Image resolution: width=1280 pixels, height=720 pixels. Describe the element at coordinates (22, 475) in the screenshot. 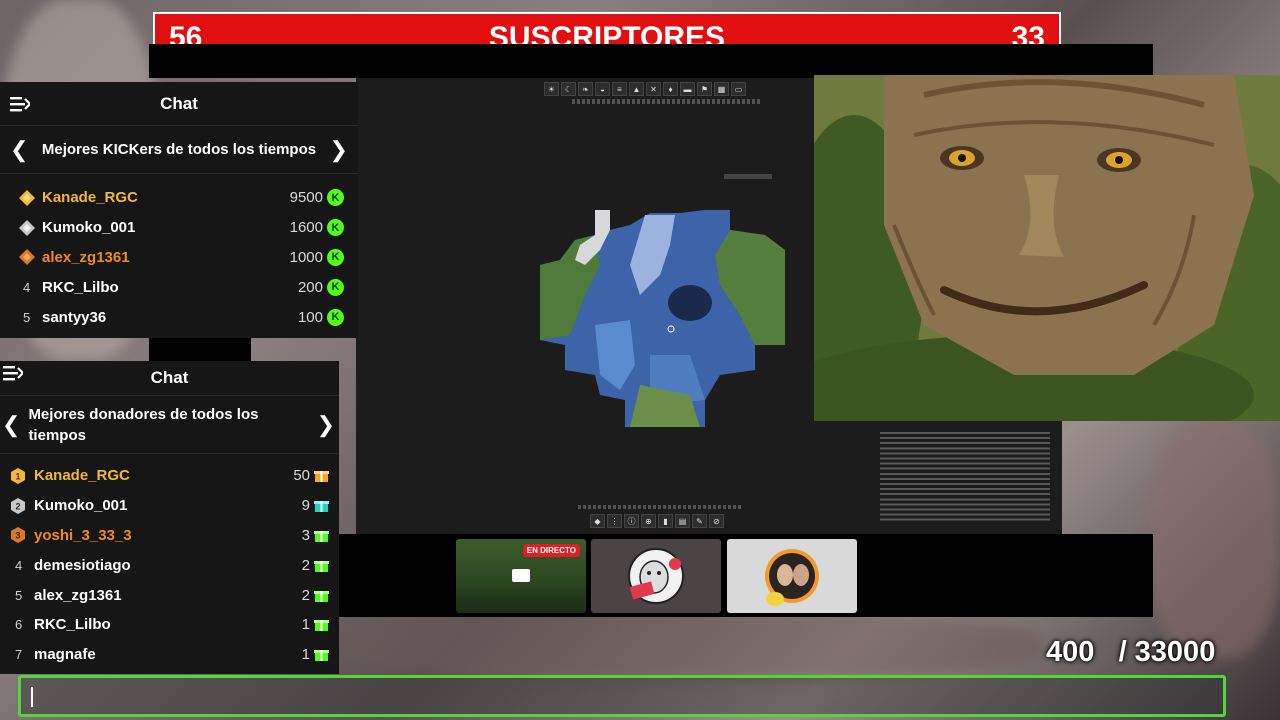

I see `gold-medal-icon: 1` at that location.